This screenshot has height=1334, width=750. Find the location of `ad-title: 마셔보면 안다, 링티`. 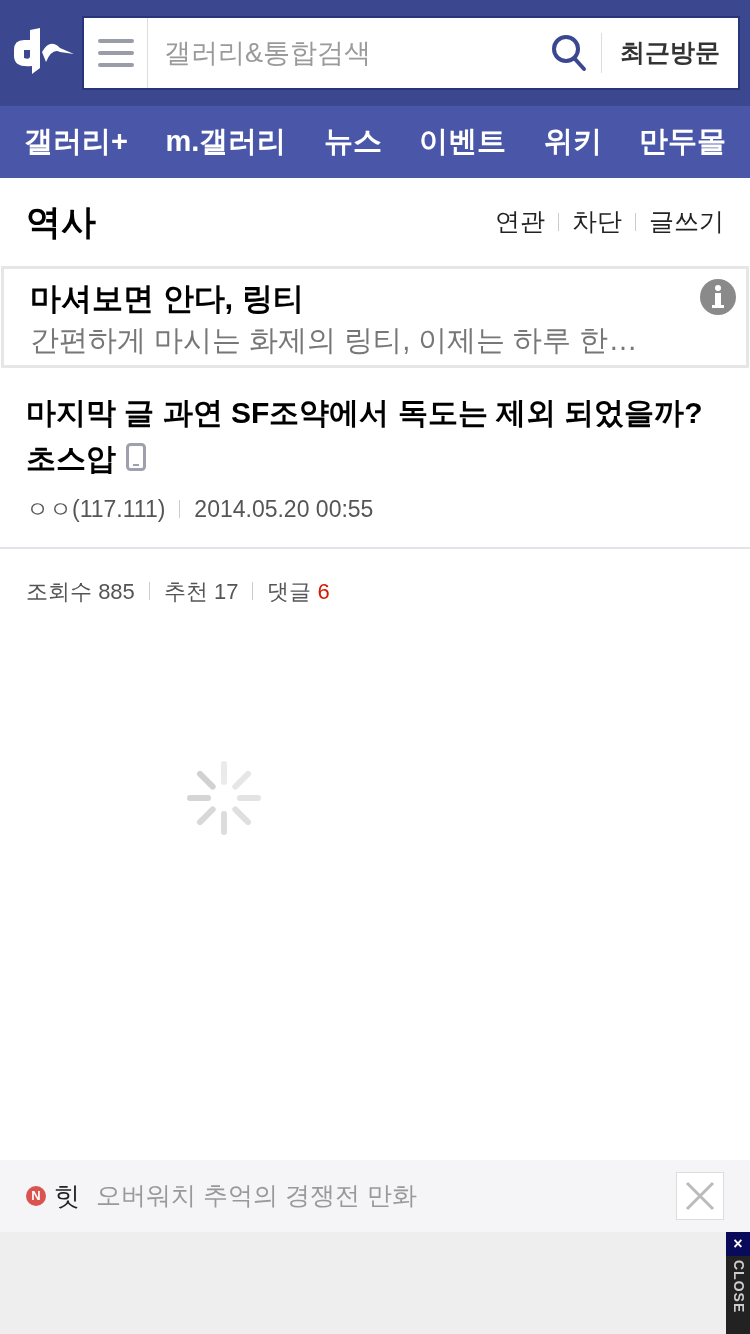

ad-title: 마셔보면 안다, 링티 is located at coordinates (167, 299).